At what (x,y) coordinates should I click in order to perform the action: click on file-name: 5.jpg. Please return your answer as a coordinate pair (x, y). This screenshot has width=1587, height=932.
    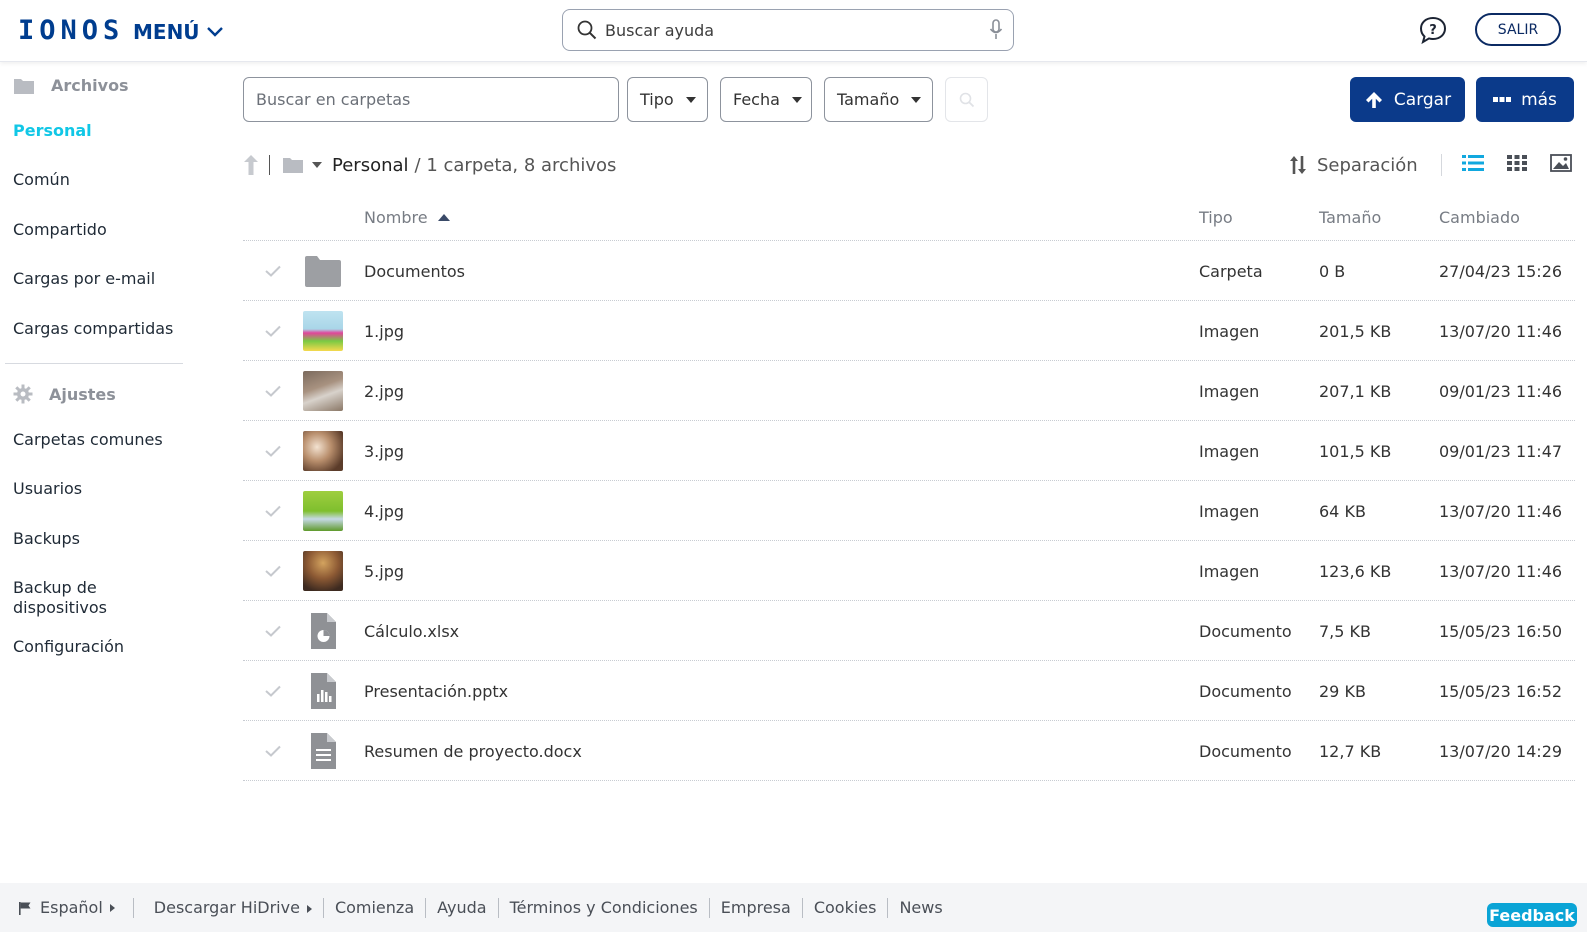
    Looking at the image, I should click on (384, 571).